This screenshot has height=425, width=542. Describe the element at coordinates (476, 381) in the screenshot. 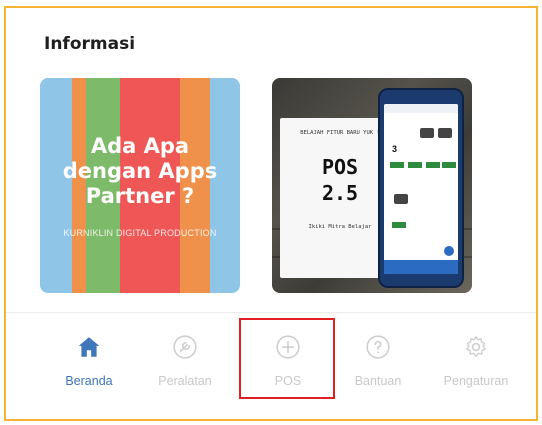

I see `nav-label-pengaturan: Pengaturan` at that location.